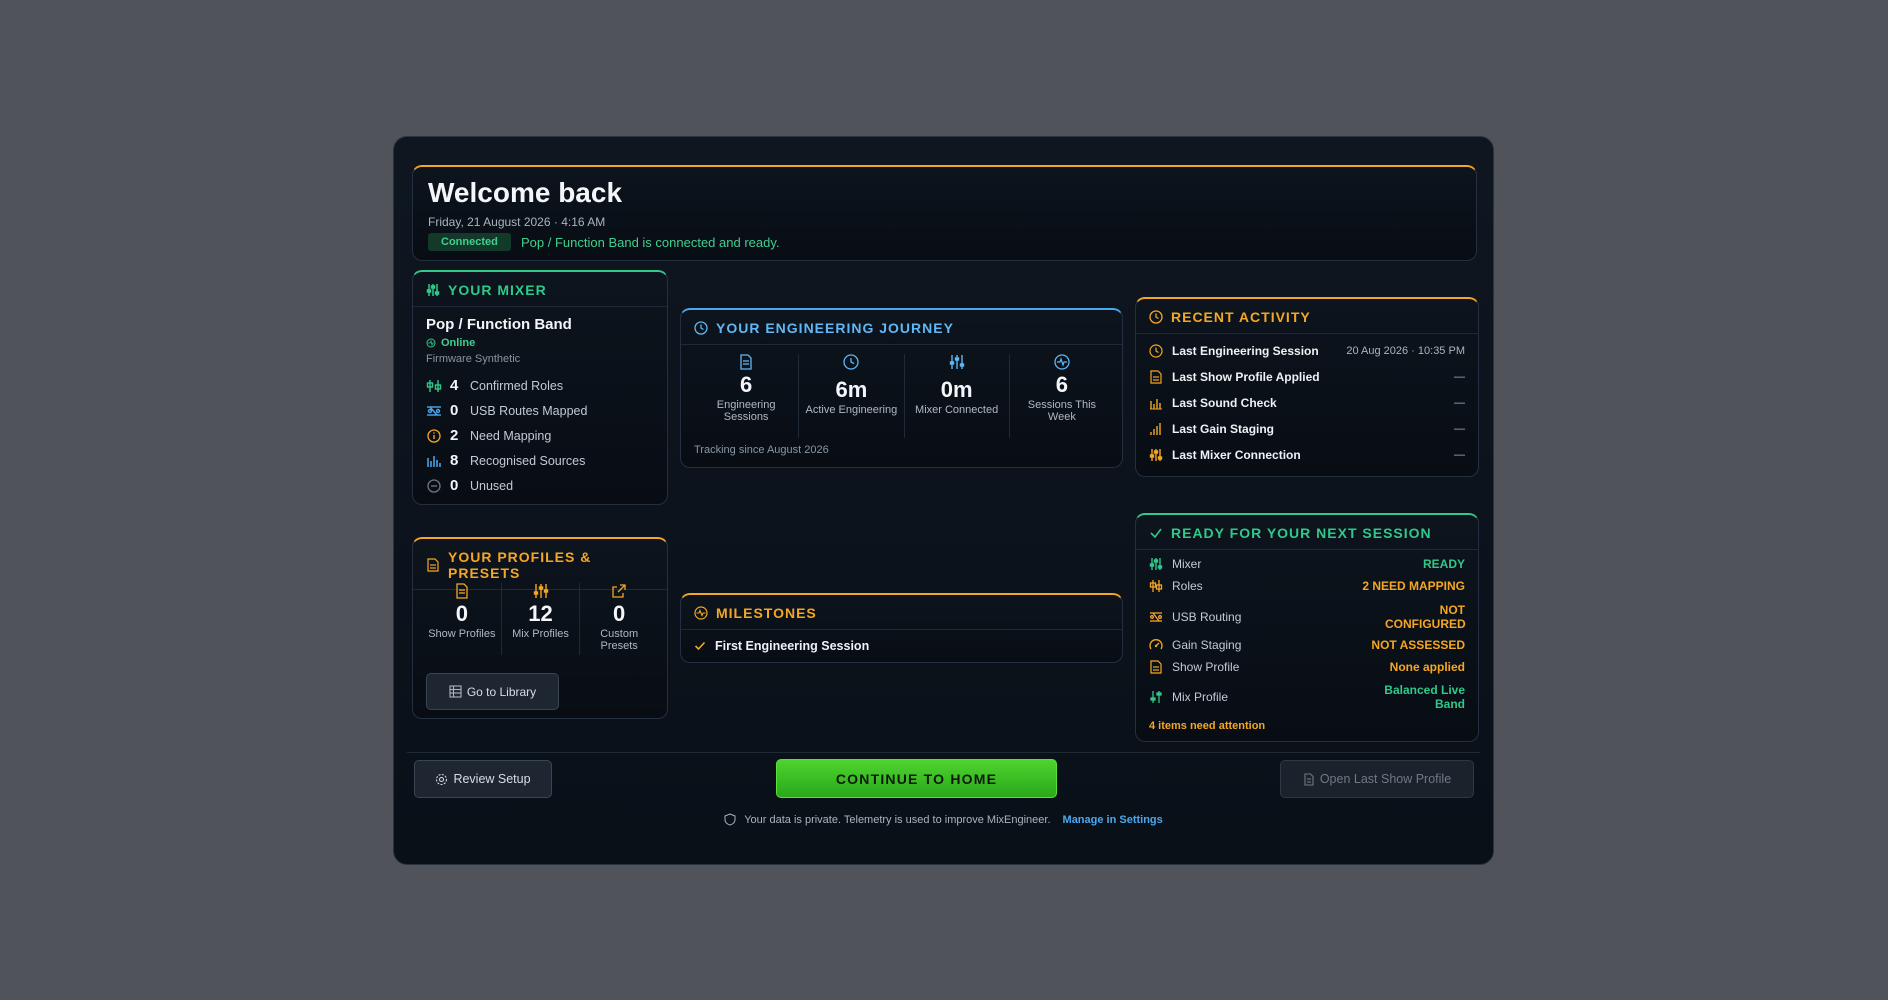 The height and width of the screenshot is (1000, 1888). What do you see at coordinates (1156, 645) in the screenshot?
I see `gauge-icon` at bounding box center [1156, 645].